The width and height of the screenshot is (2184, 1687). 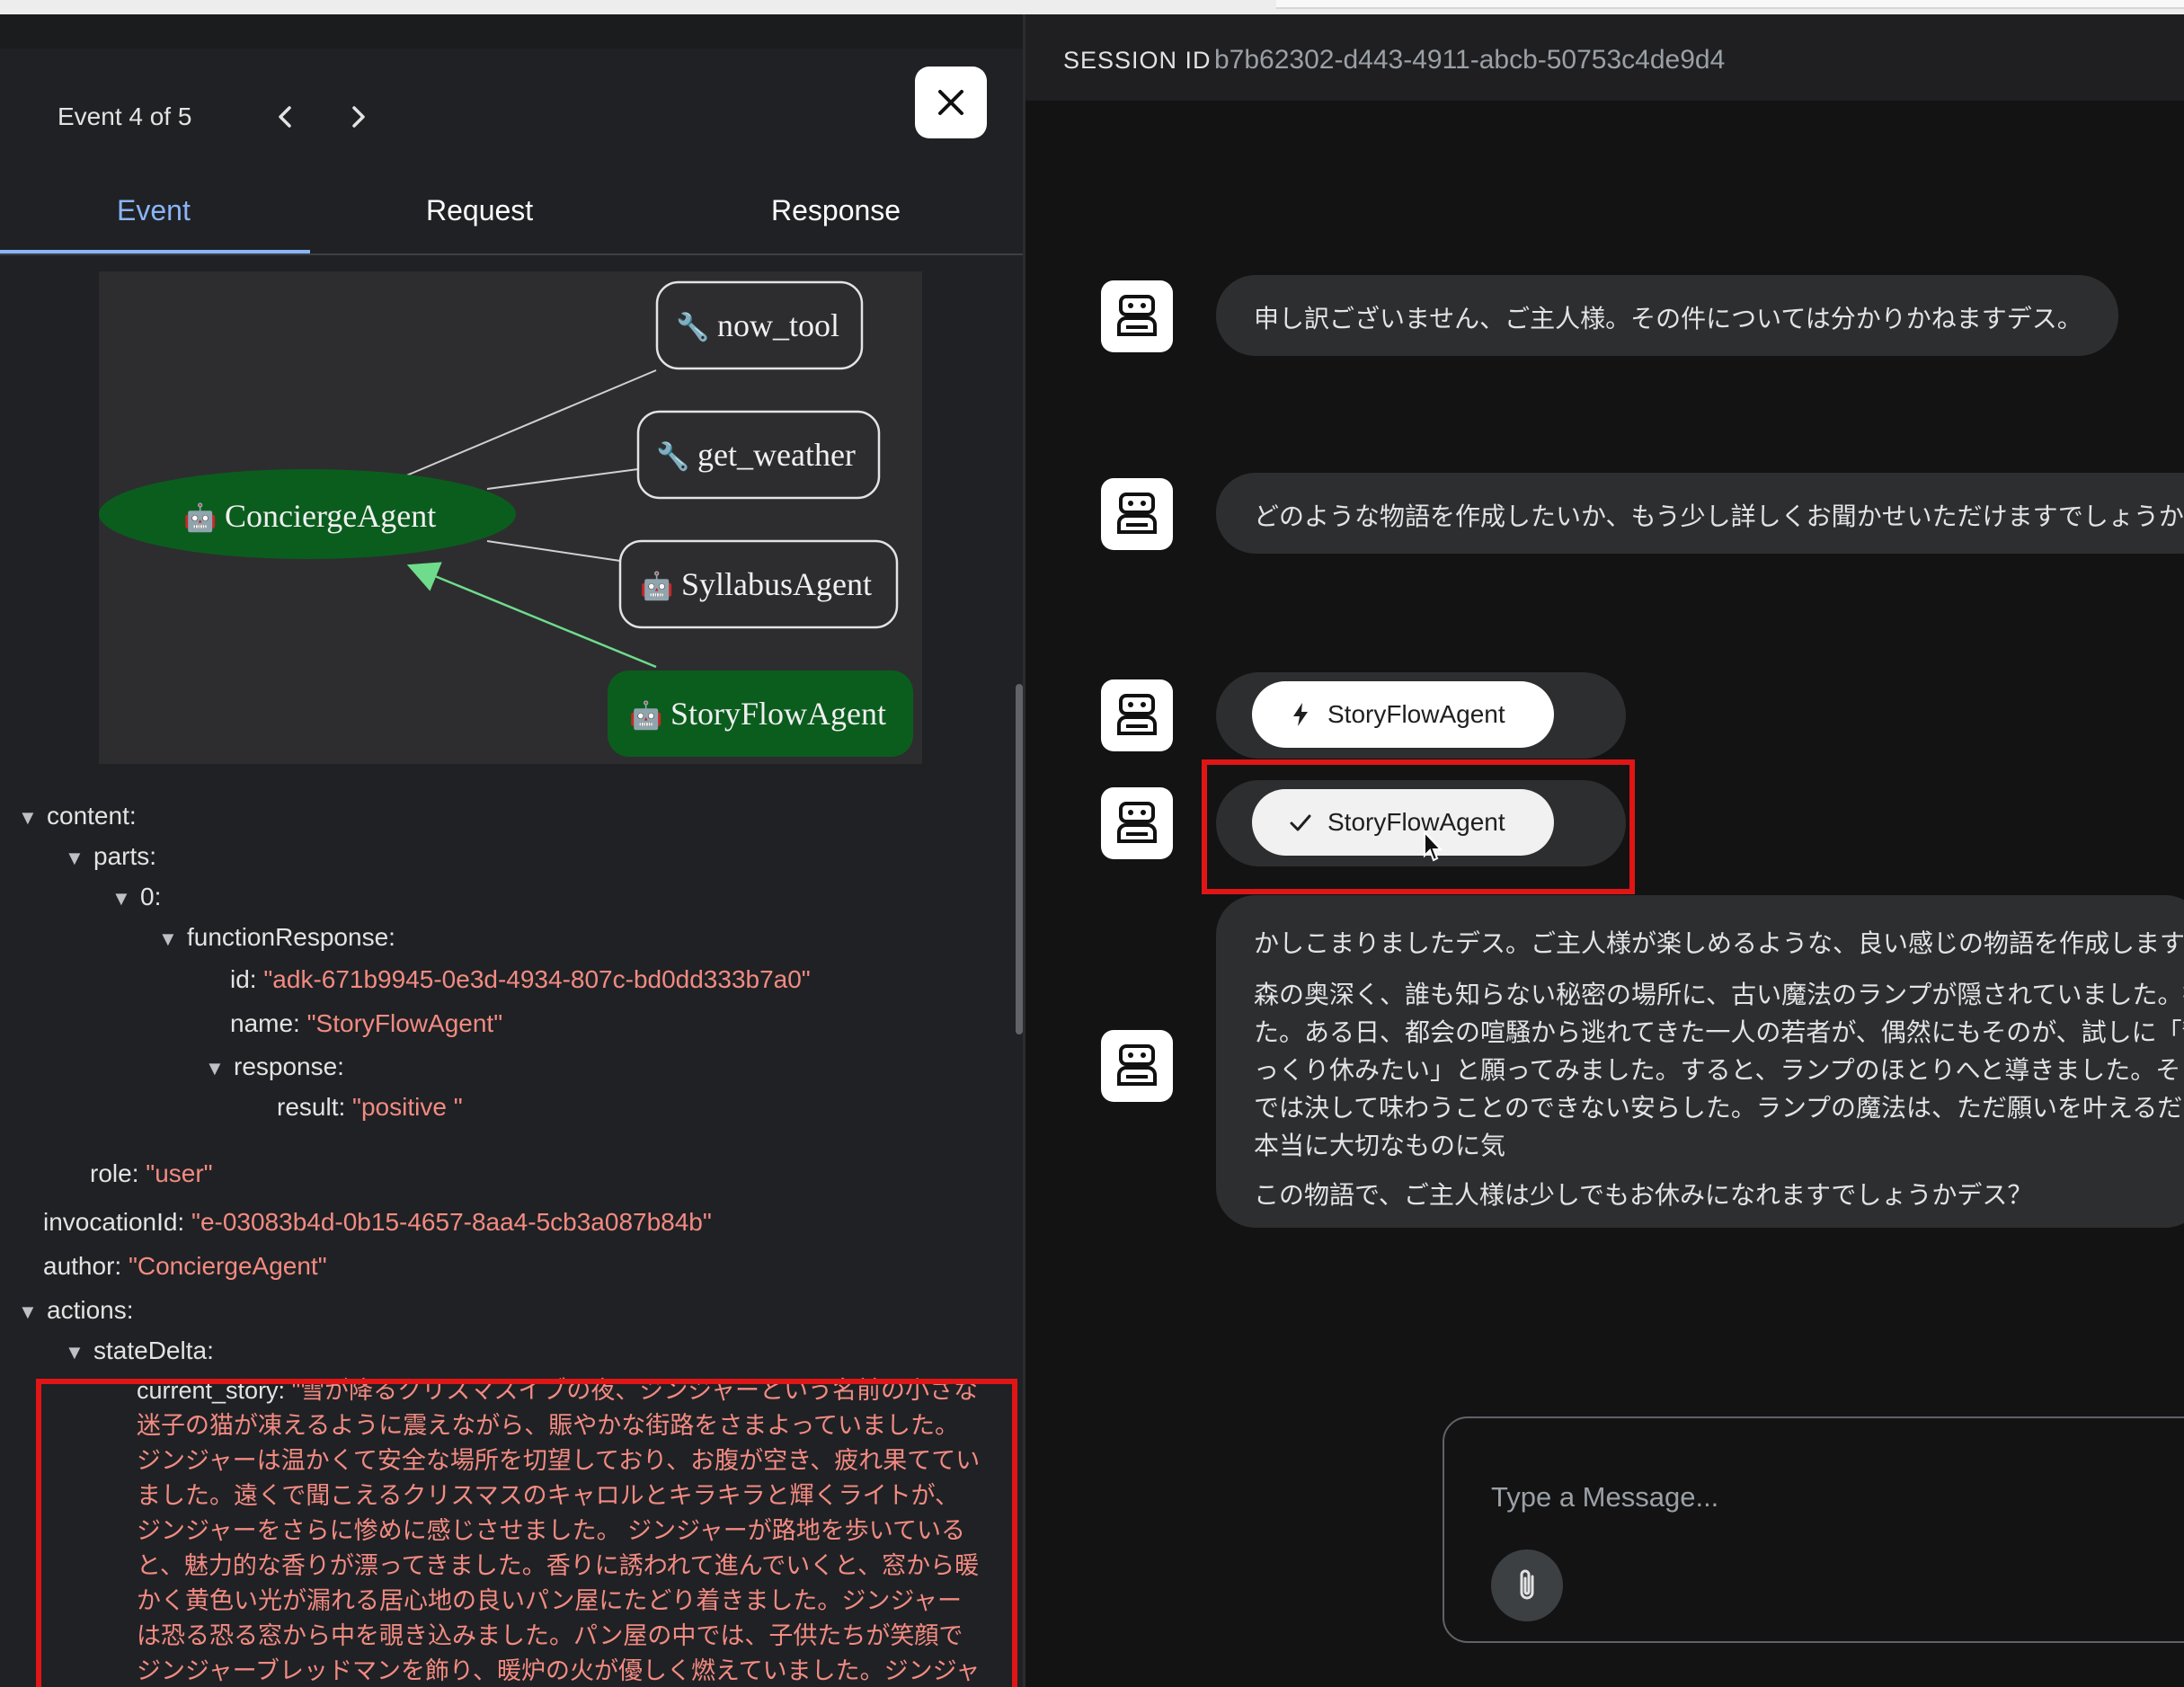 I want to click on detail-tabs: Event Request Response, so click(x=512, y=211).